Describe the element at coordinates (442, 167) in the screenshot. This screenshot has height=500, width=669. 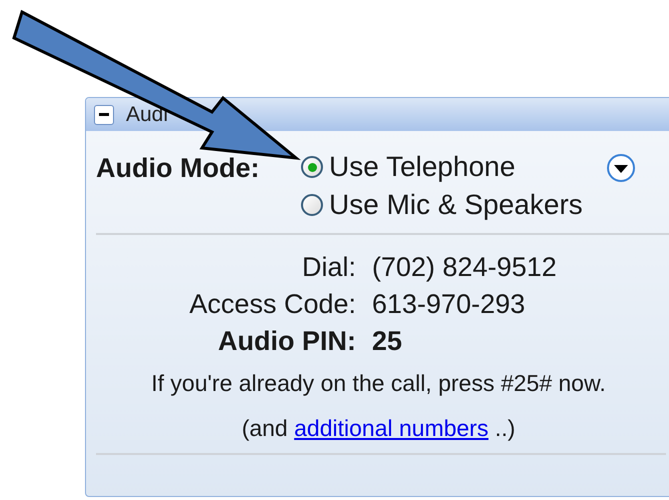
I see `radio-option: Use Telephone` at that location.